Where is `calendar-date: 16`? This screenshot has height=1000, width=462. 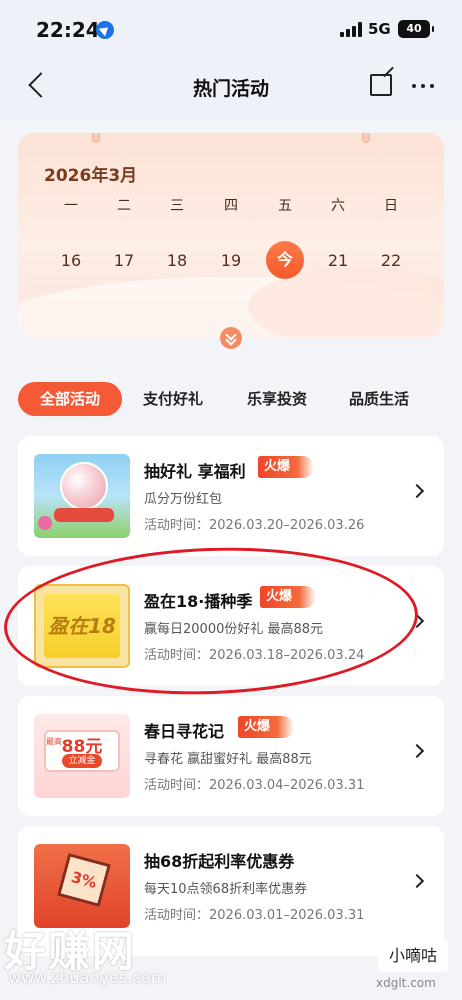 calendar-date: 16 is located at coordinates (71, 260).